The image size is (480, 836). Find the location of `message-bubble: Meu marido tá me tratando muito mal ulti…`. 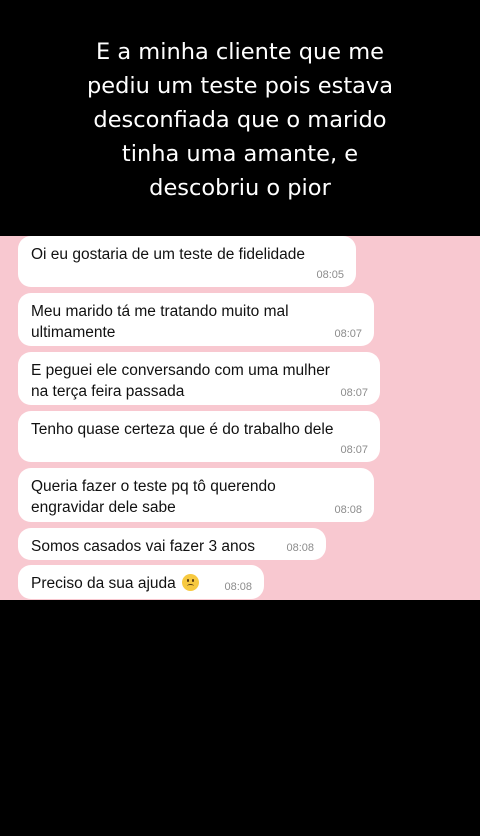

message-bubble: Meu marido tá me tratando muito mal ulti… is located at coordinates (196, 319).